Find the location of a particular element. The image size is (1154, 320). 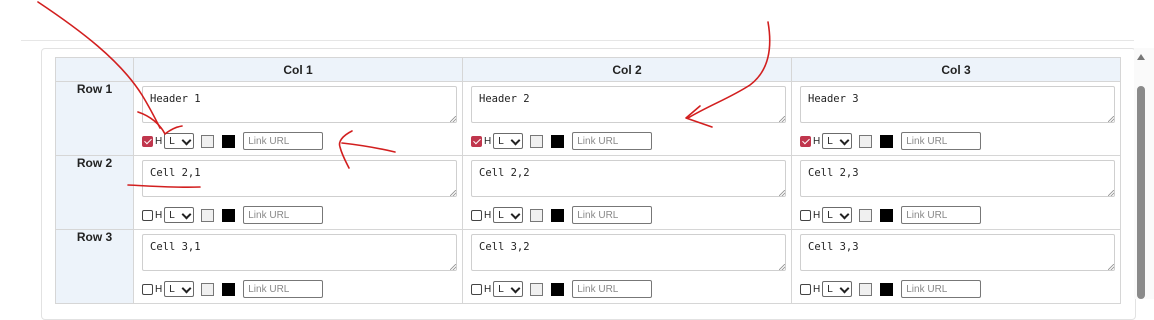

cell-text-input: Cell 2,3 is located at coordinates (957, 178).